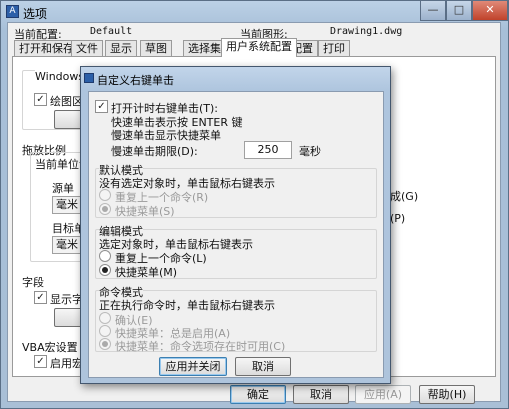 This screenshot has width=509, height=409. What do you see at coordinates (135, 80) in the screenshot?
I see `dialog-title: 自定义右键单击` at bounding box center [135, 80].